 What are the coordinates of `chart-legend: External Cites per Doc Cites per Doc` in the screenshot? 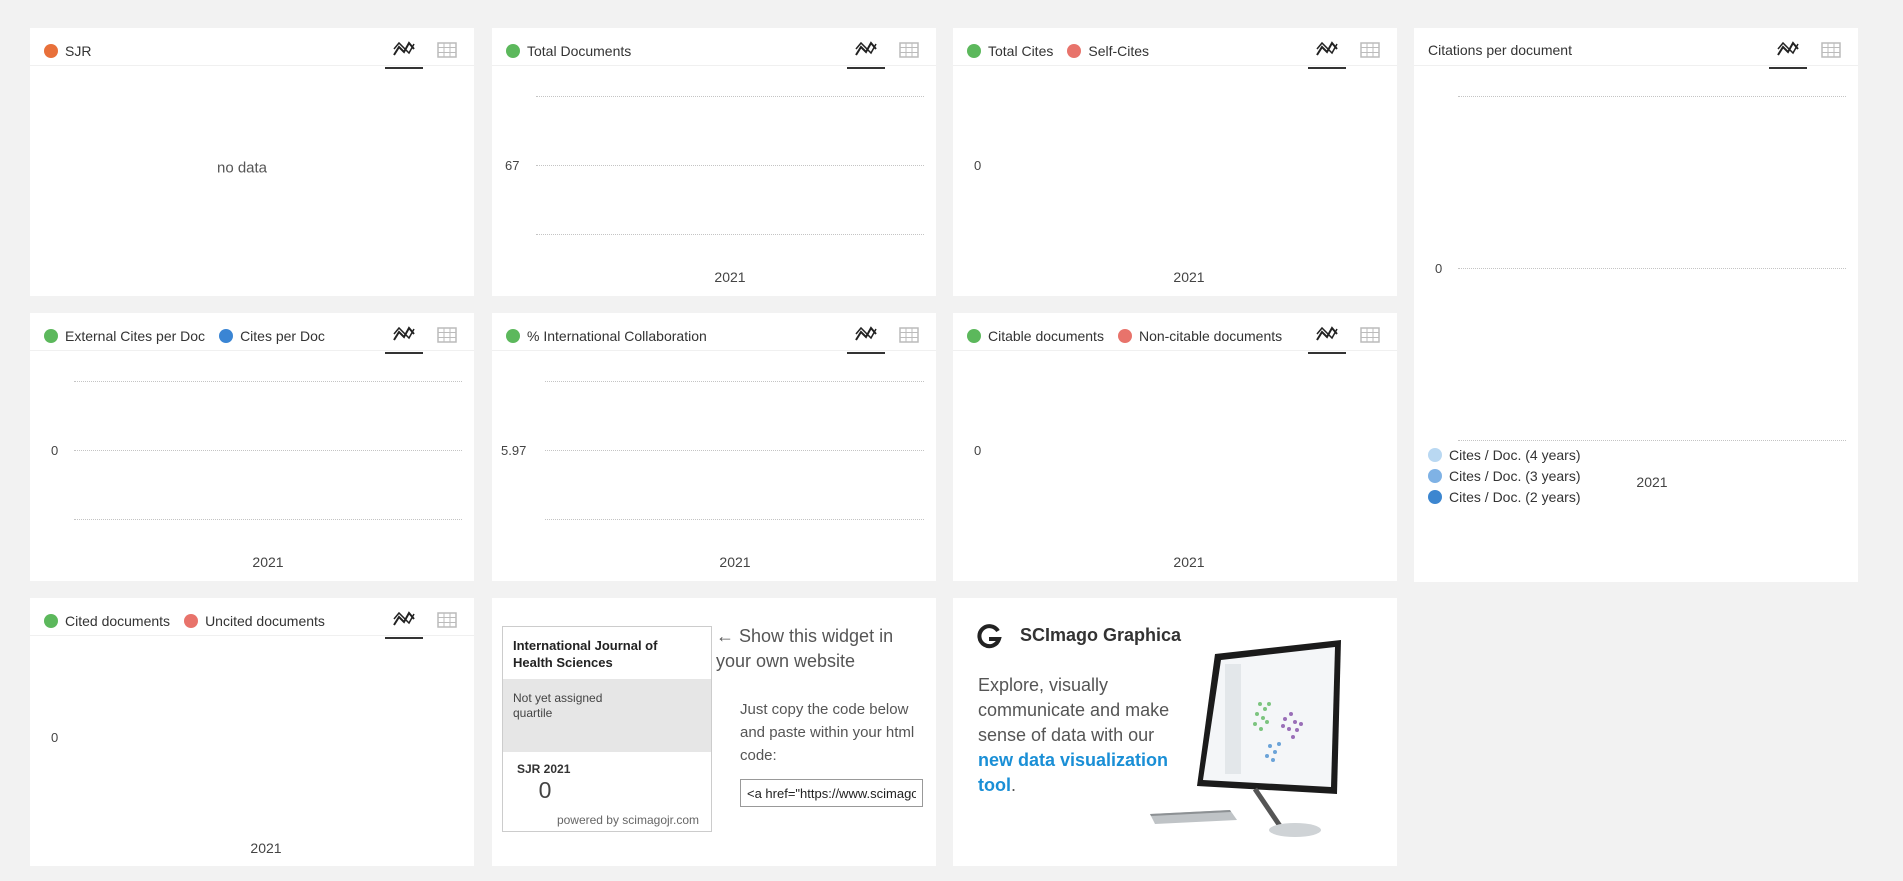 It's located at (191, 336).